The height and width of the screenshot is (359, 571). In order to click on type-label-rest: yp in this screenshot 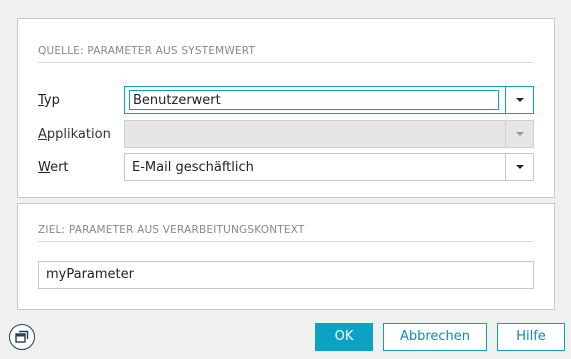, I will do `click(51, 100)`.